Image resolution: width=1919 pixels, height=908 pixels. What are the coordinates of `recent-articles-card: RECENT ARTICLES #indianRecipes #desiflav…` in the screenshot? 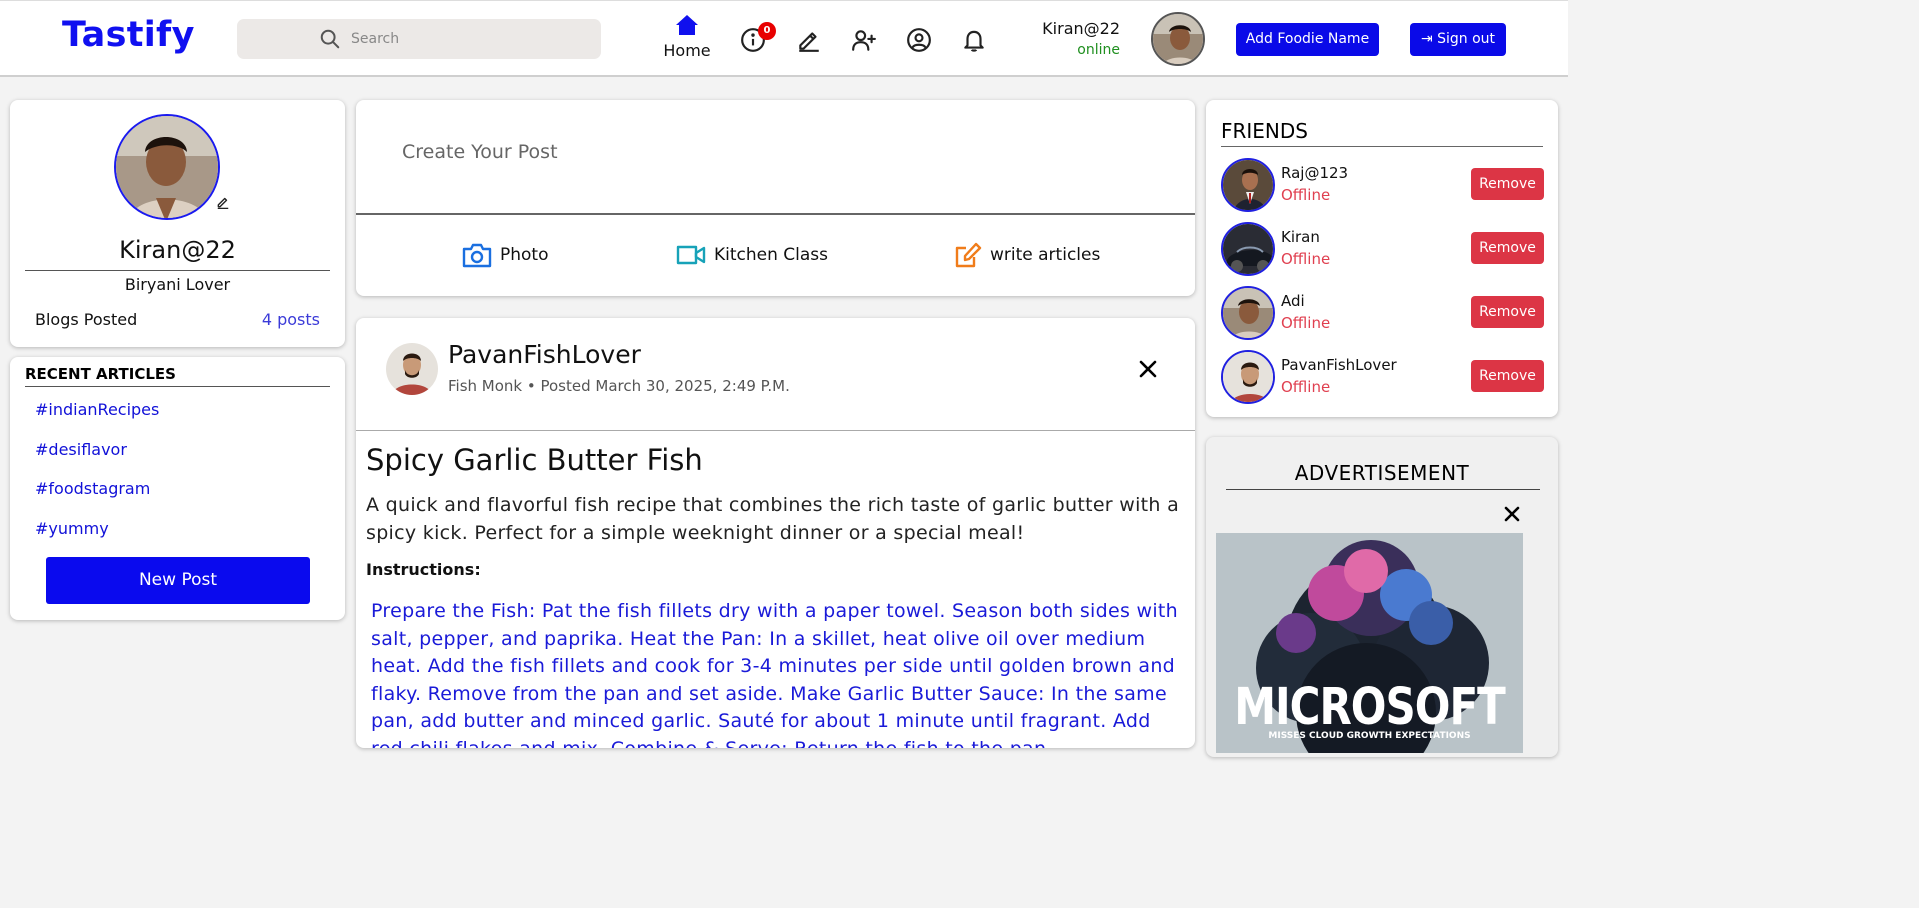 It's located at (177, 488).